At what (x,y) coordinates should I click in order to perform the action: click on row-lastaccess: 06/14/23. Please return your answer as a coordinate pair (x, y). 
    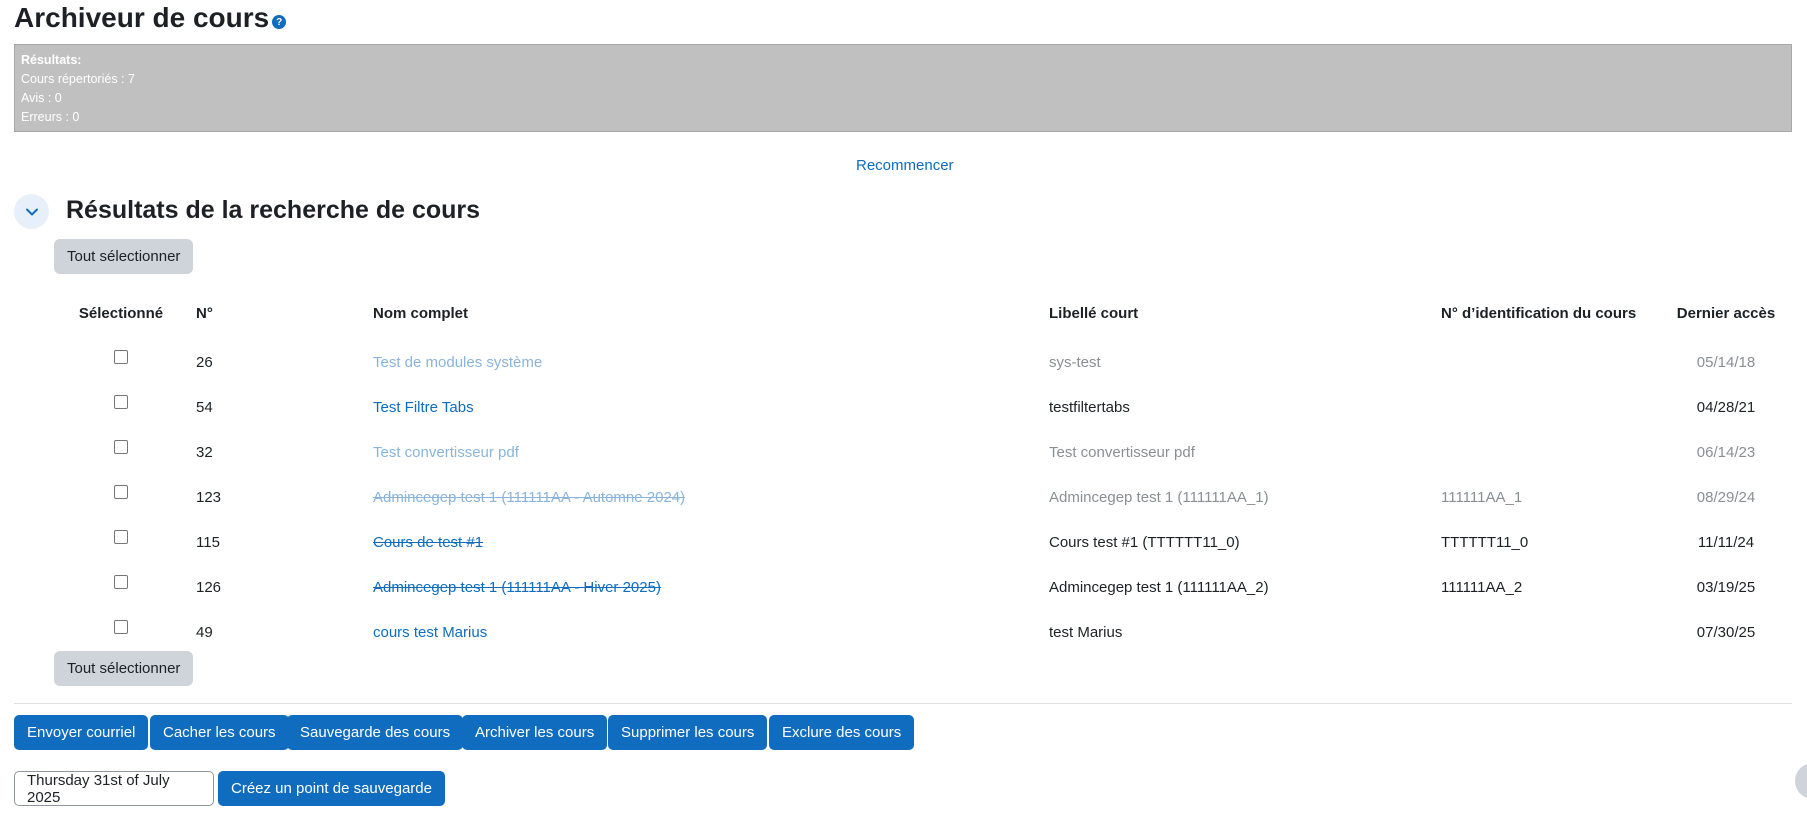
    Looking at the image, I should click on (1726, 452).